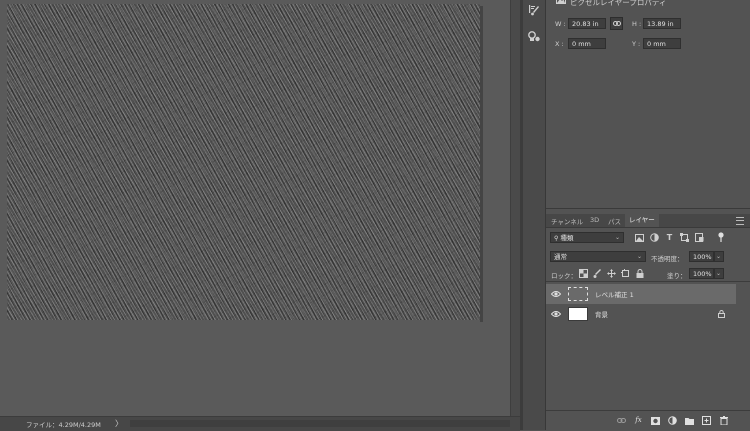 The width and height of the screenshot is (750, 431). What do you see at coordinates (641, 294) in the screenshot?
I see `layer-row: レベル補正 1` at bounding box center [641, 294].